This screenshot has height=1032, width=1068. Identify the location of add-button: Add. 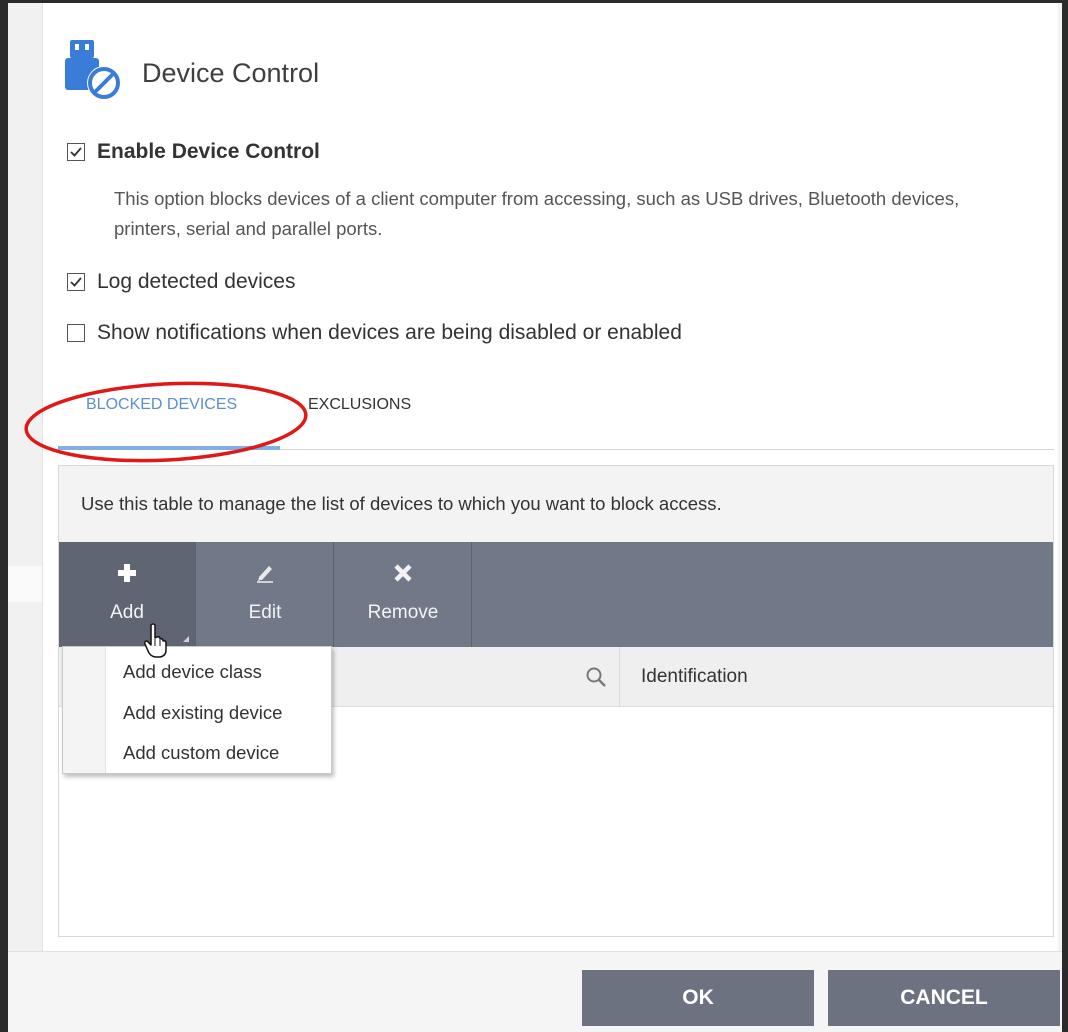
(127, 594).